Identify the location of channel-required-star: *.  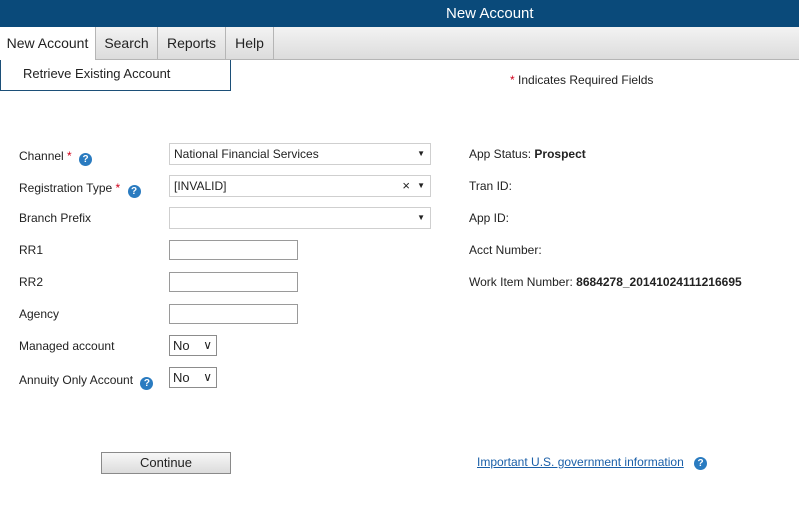
(69, 156).